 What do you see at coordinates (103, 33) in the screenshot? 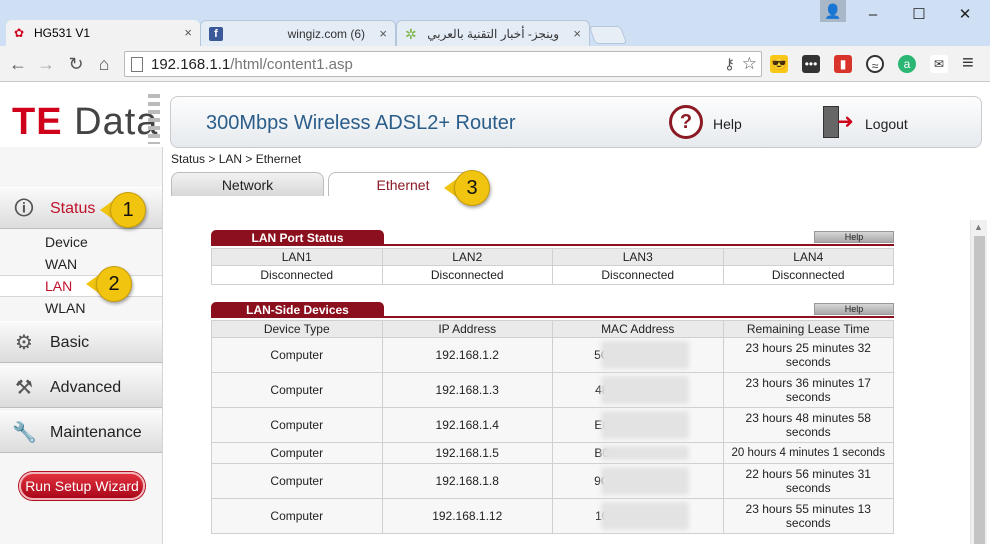
I see `browser-tab-router: ✿ HG531 V1 ×` at bounding box center [103, 33].